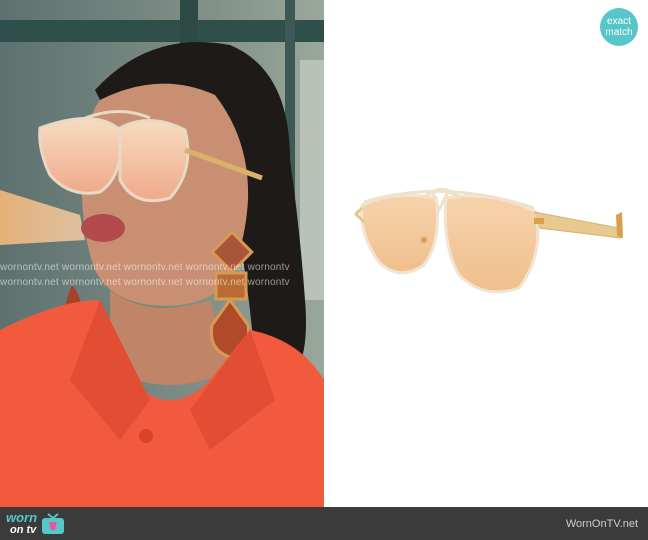 The width and height of the screenshot is (648, 540). I want to click on sunglasses-product, so click(488, 241).